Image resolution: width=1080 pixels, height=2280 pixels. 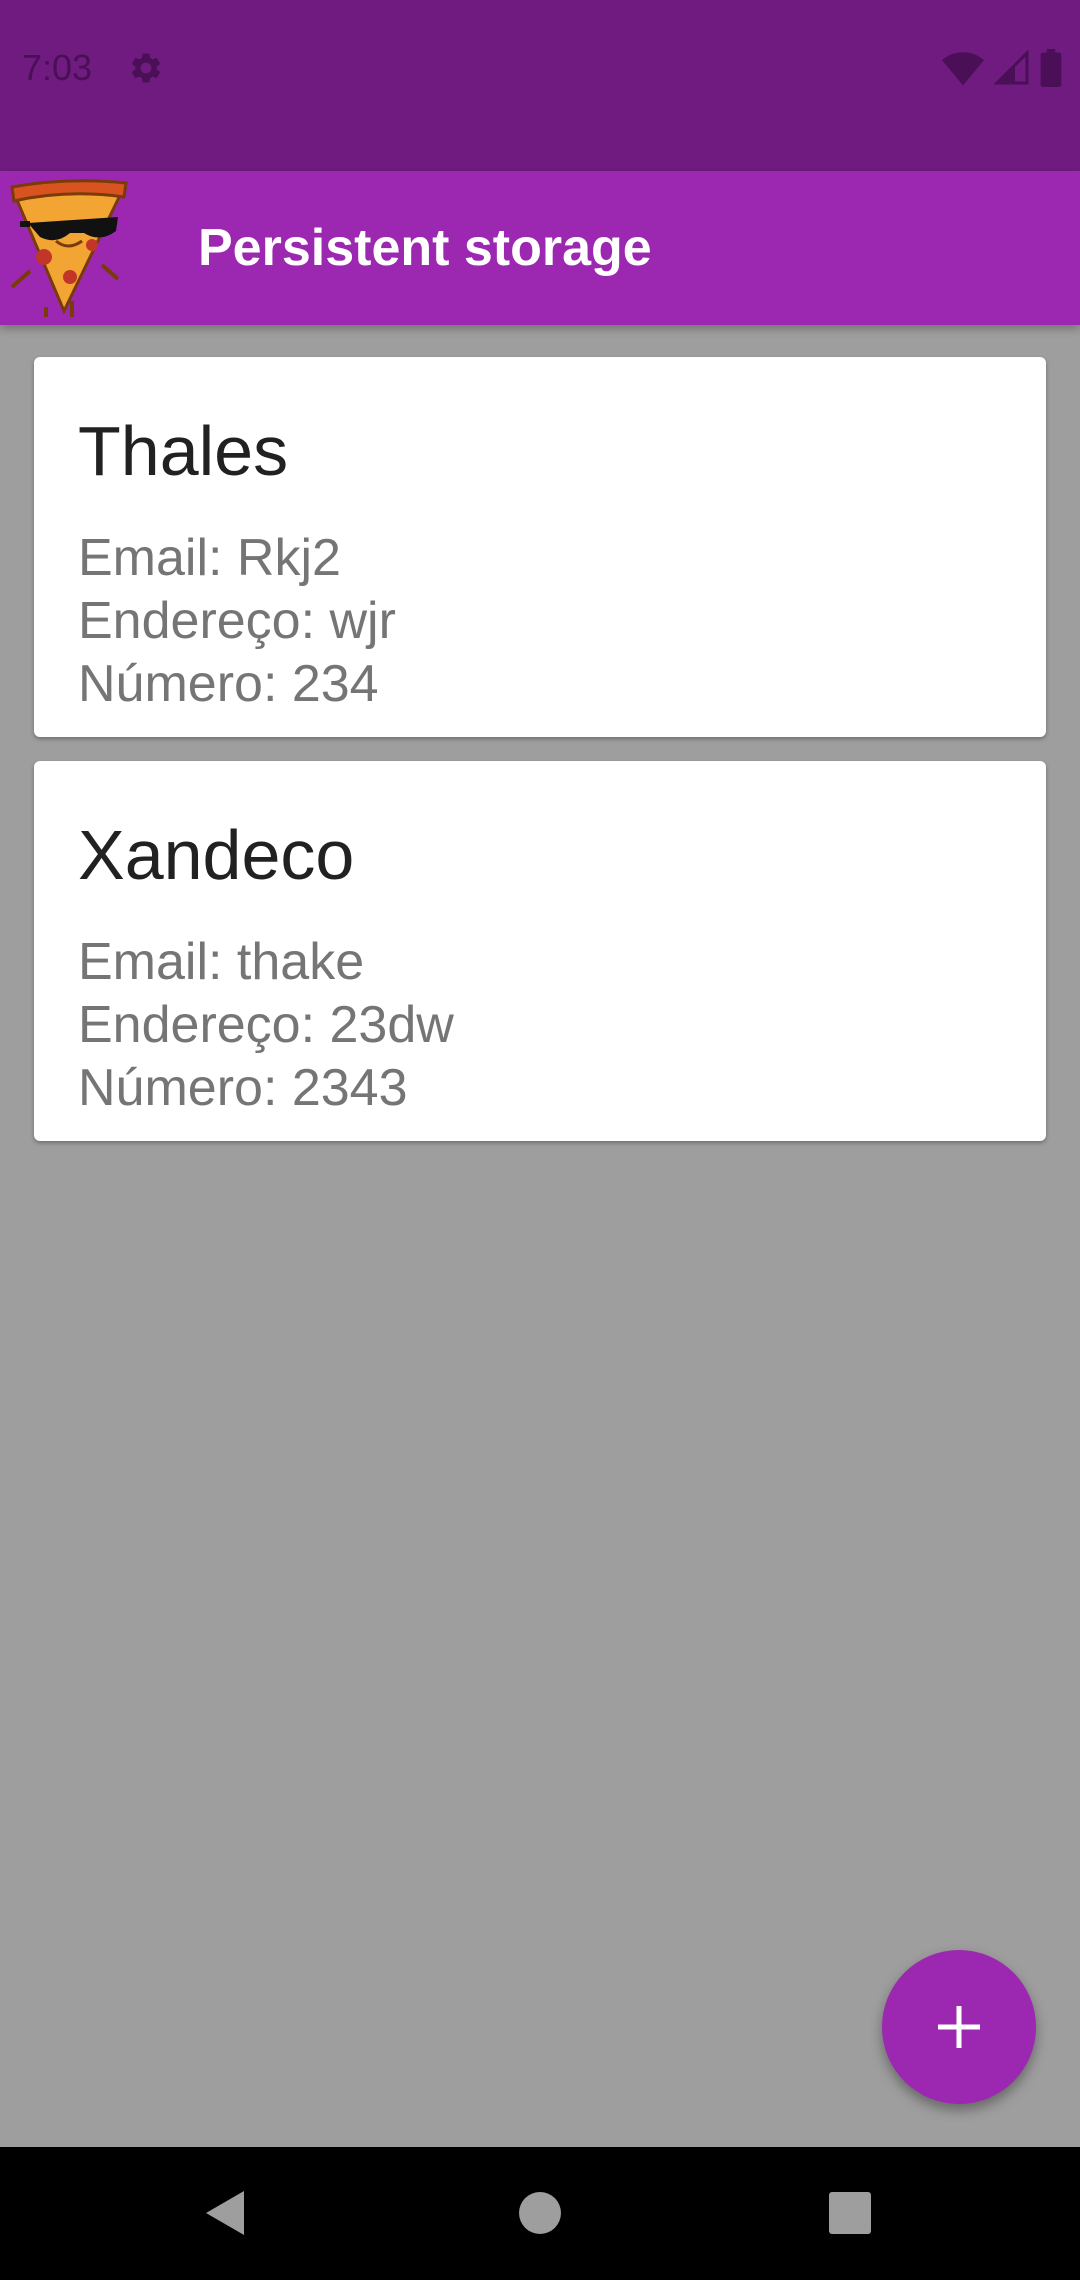 What do you see at coordinates (57, 67) in the screenshot?
I see `status-time: 7:03` at bounding box center [57, 67].